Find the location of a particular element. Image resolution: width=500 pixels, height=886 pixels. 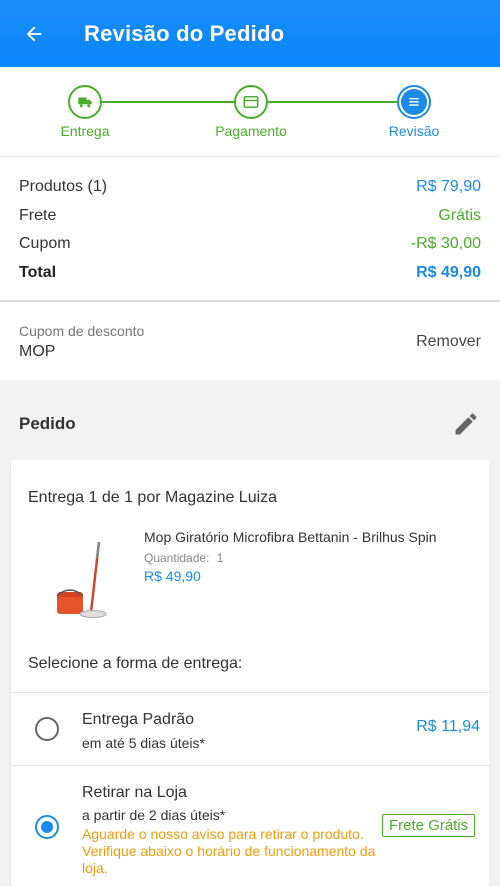

cupom-label: Cupom is located at coordinates (45, 243).